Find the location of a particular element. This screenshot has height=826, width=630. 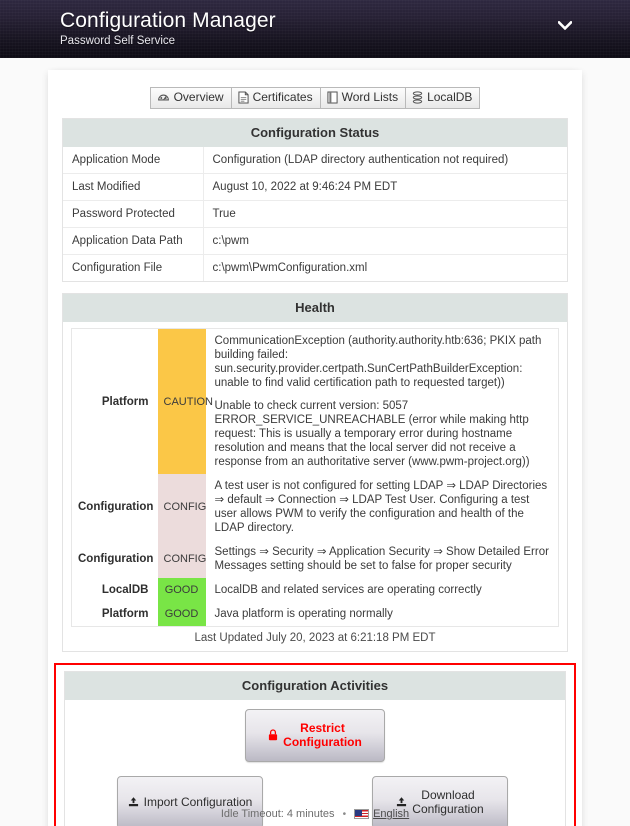

tab-localdb: LocalDB is located at coordinates (443, 98).